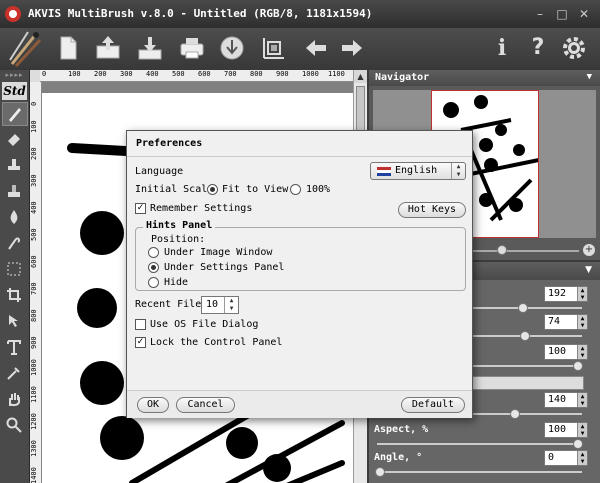  What do you see at coordinates (178, 74) in the screenshot?
I see `ruler-h-tick-label: 500` at bounding box center [178, 74].